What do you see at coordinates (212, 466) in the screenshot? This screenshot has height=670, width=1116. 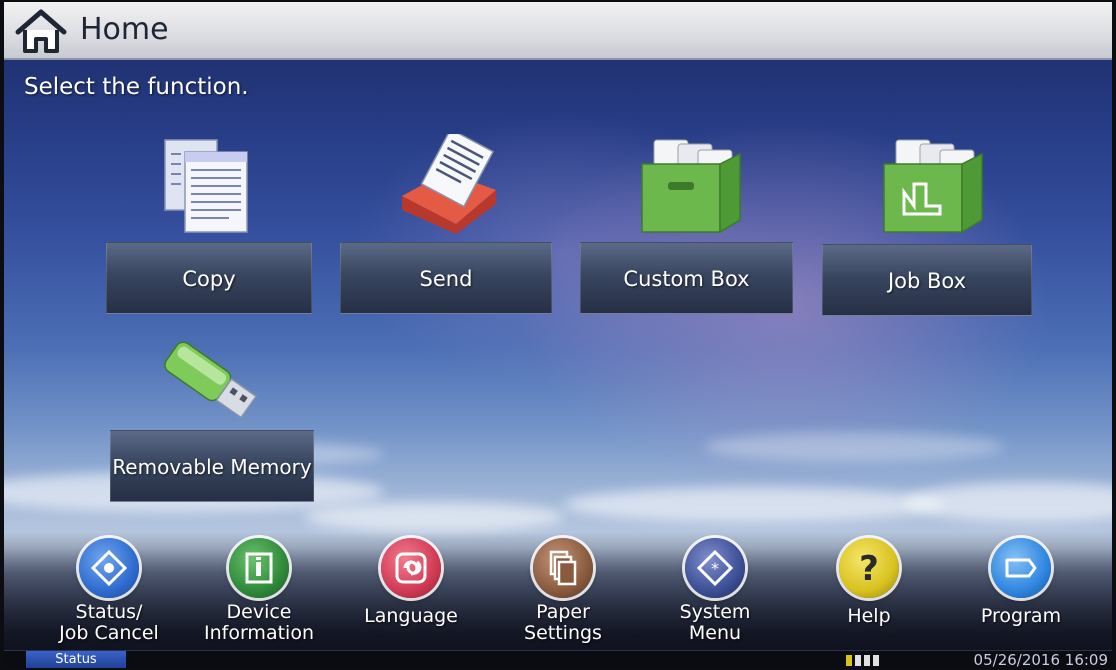 I see `removable-memory-label: Removable Memory` at bounding box center [212, 466].